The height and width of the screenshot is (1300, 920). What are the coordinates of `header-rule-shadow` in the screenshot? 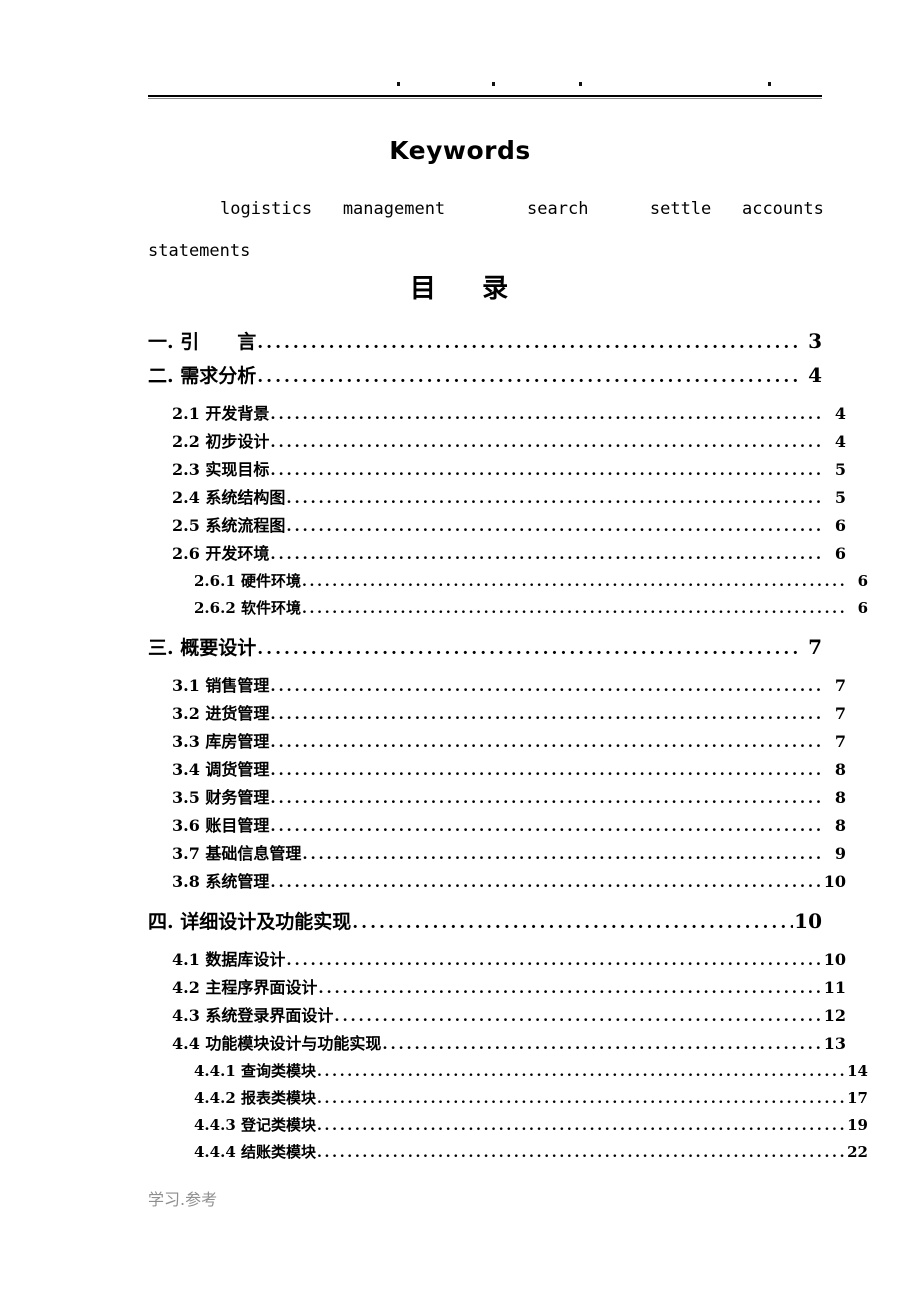 It's located at (485, 98).